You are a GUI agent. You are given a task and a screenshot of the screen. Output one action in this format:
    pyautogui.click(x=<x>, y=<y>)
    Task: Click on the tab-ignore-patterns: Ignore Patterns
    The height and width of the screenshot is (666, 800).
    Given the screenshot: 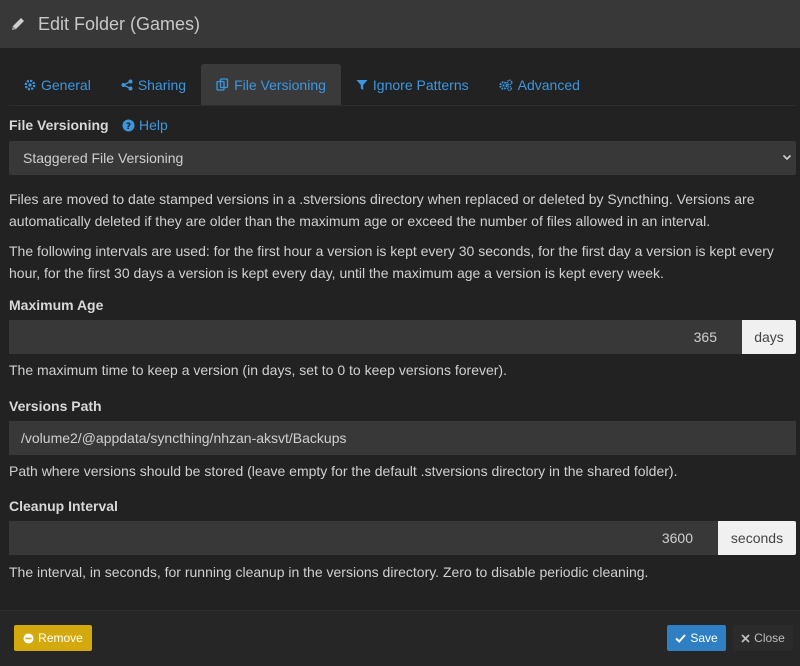 What is the action you would take?
    pyautogui.click(x=412, y=84)
    